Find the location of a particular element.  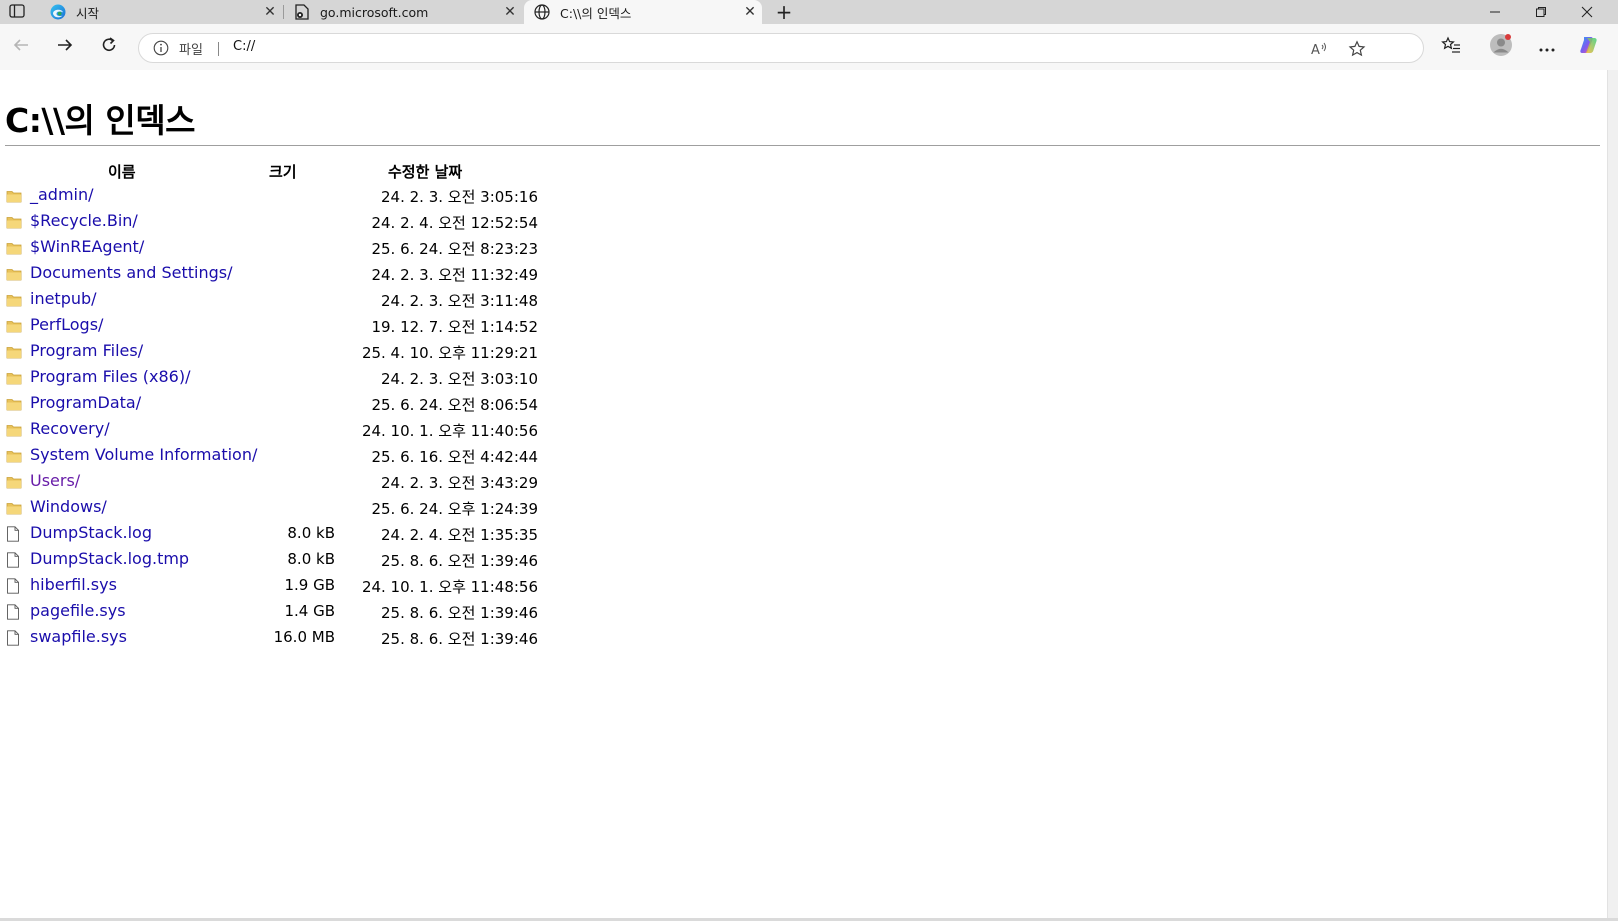

tab-actions-button is located at coordinates (17, 12).